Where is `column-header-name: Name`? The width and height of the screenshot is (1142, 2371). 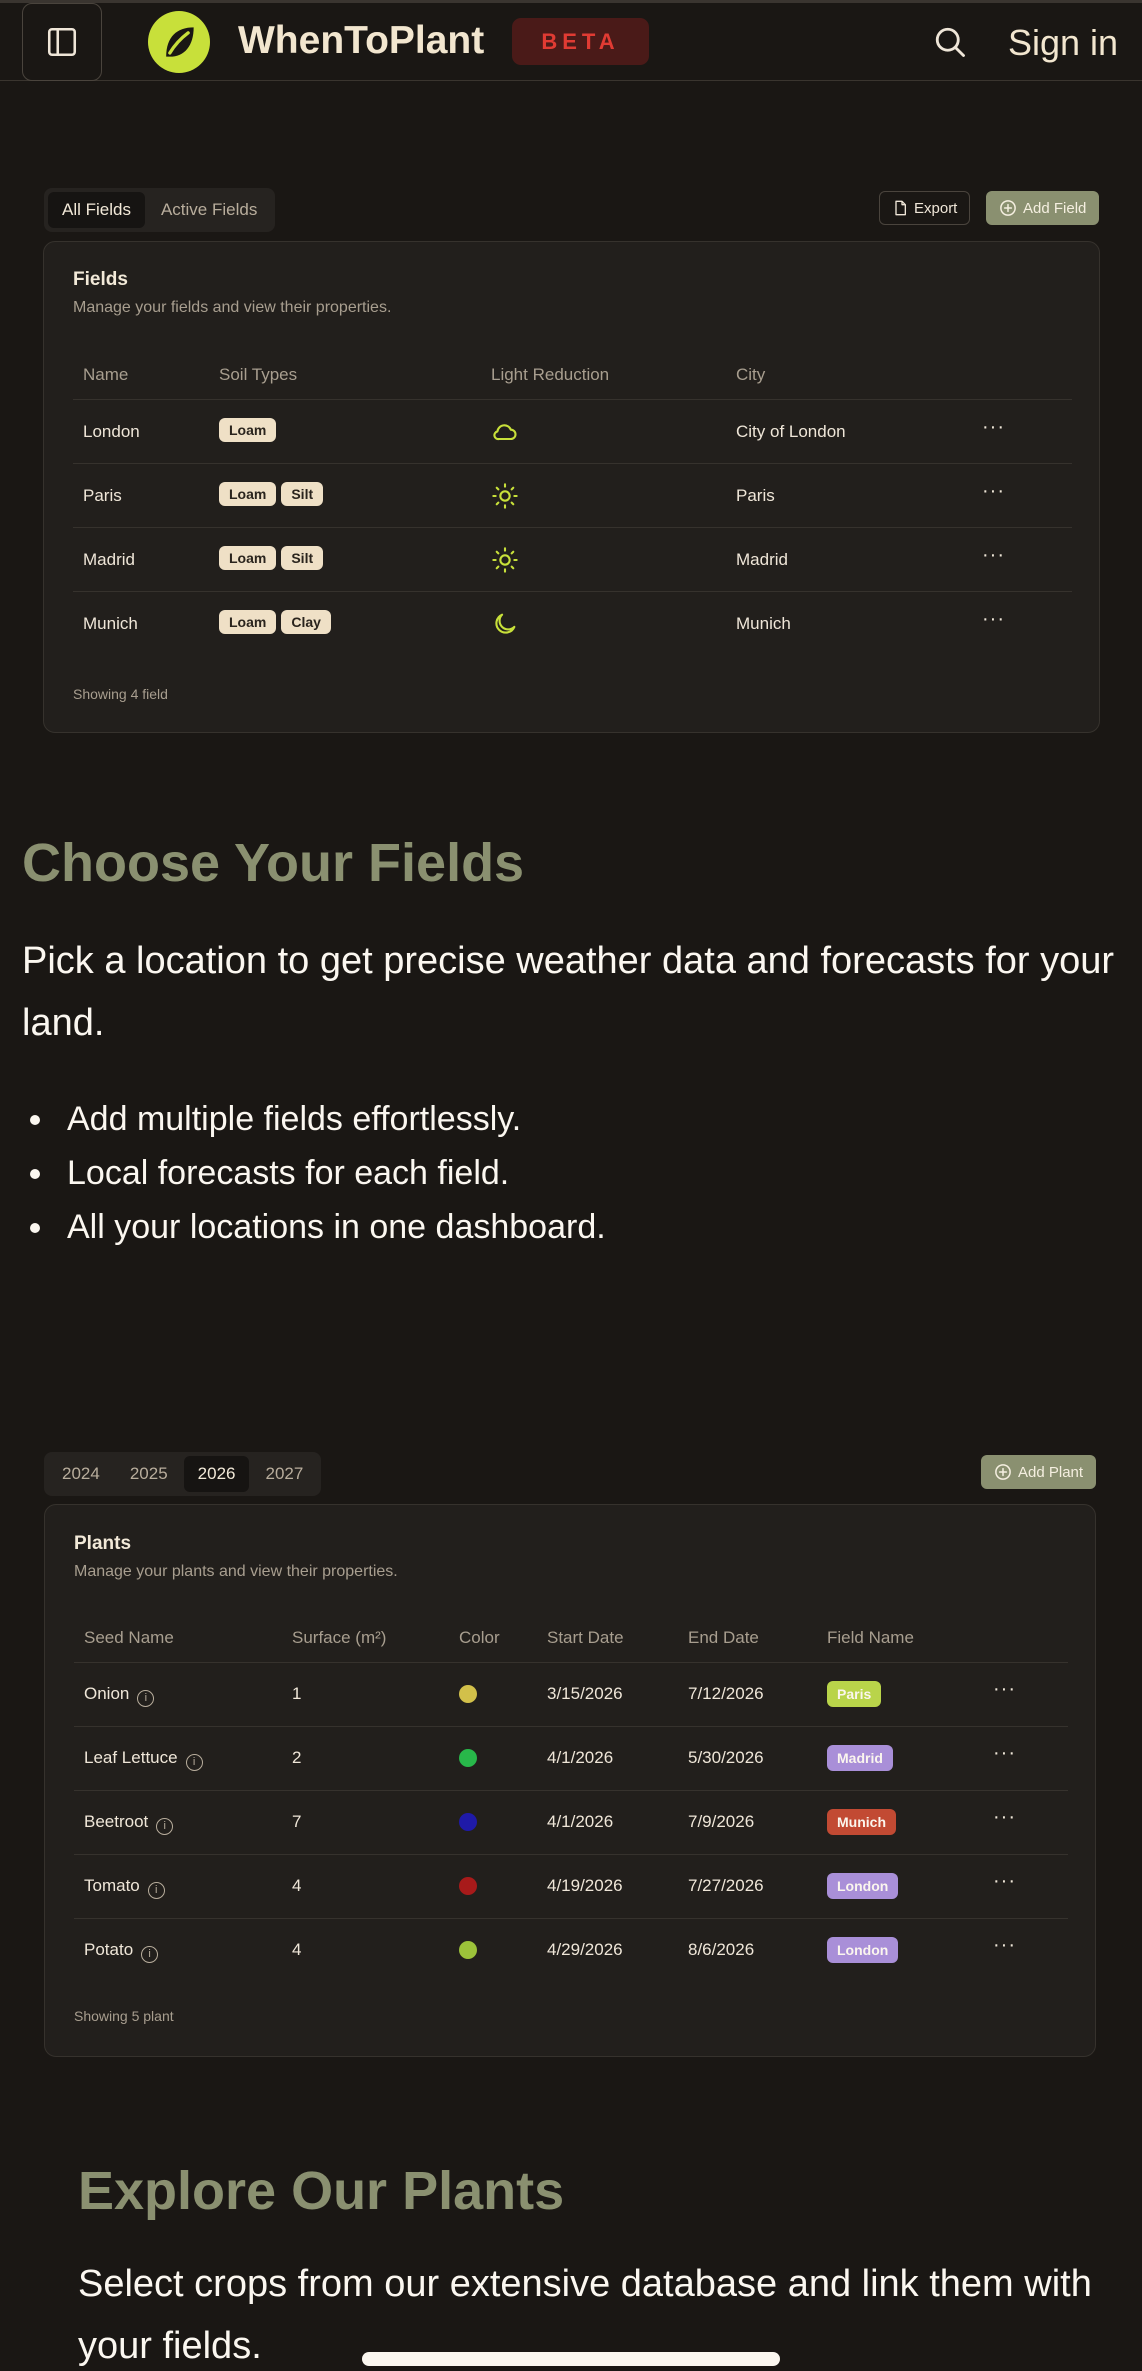
column-header-name: Name is located at coordinates (106, 374).